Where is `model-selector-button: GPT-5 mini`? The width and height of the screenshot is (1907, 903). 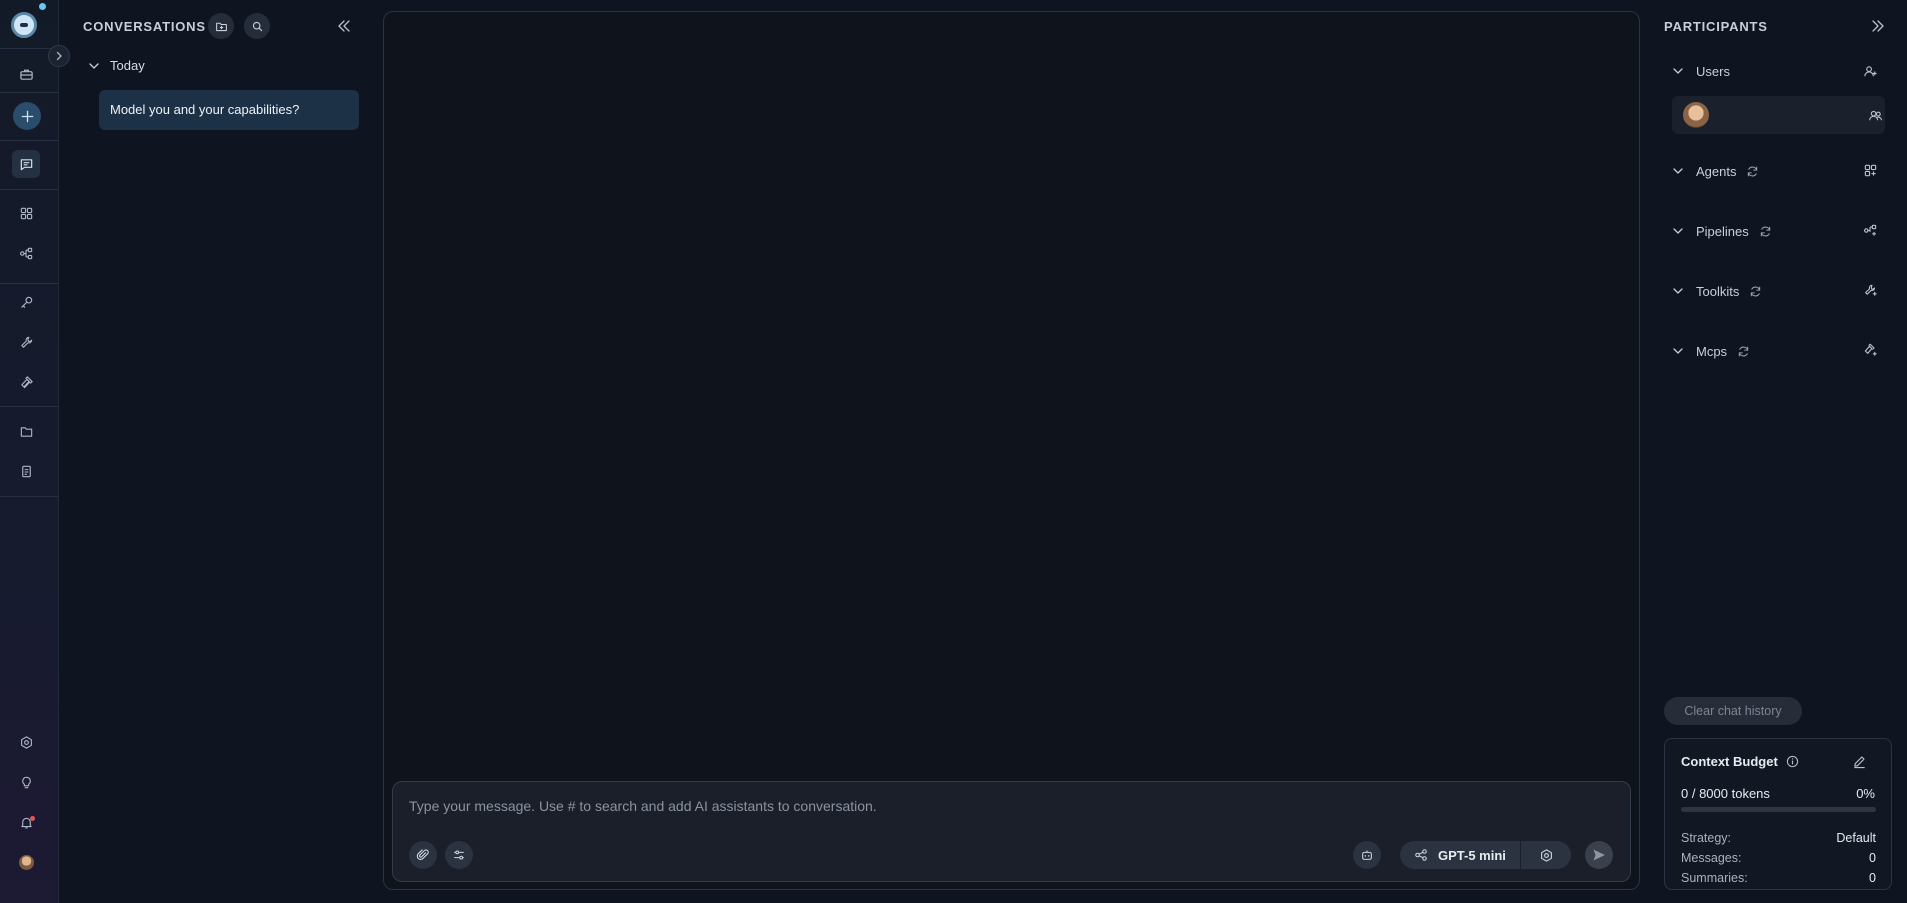 model-selector-button: GPT-5 mini is located at coordinates (1460, 855).